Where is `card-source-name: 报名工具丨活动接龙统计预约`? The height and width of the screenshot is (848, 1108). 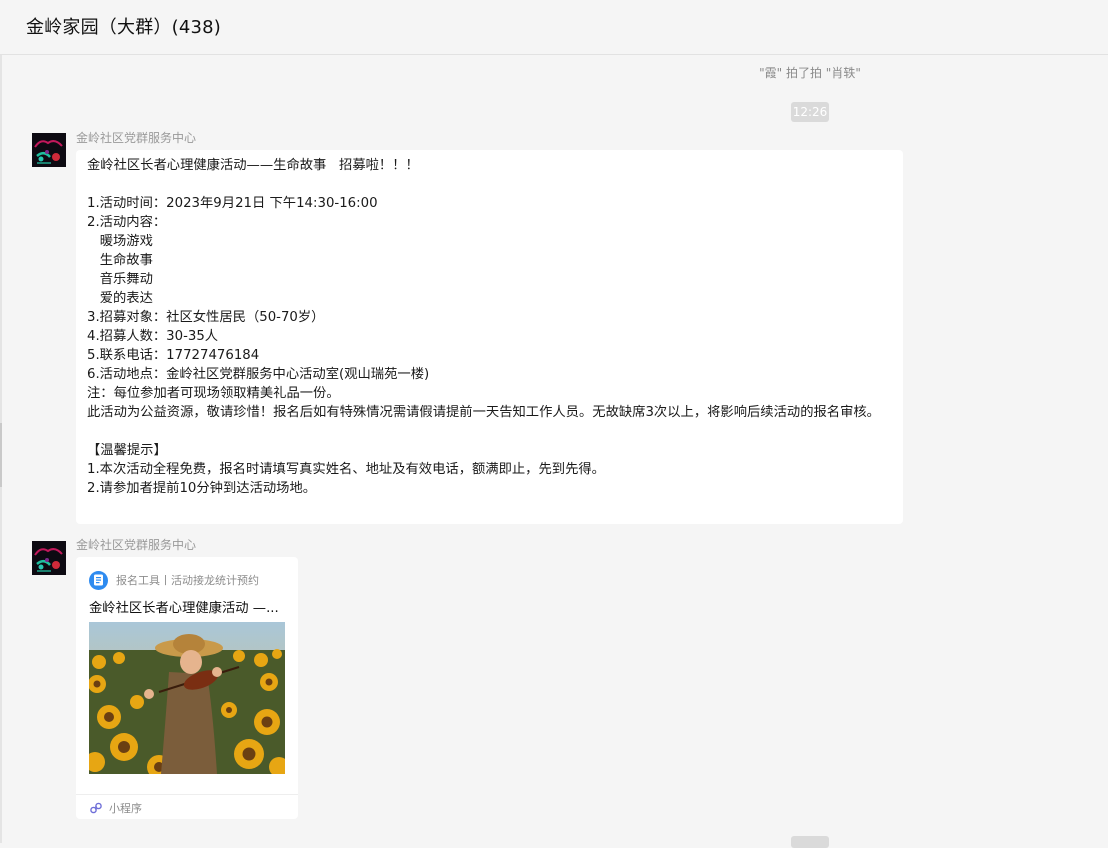
card-source-name: 报名工具丨活动接龙统计预约 is located at coordinates (187, 580).